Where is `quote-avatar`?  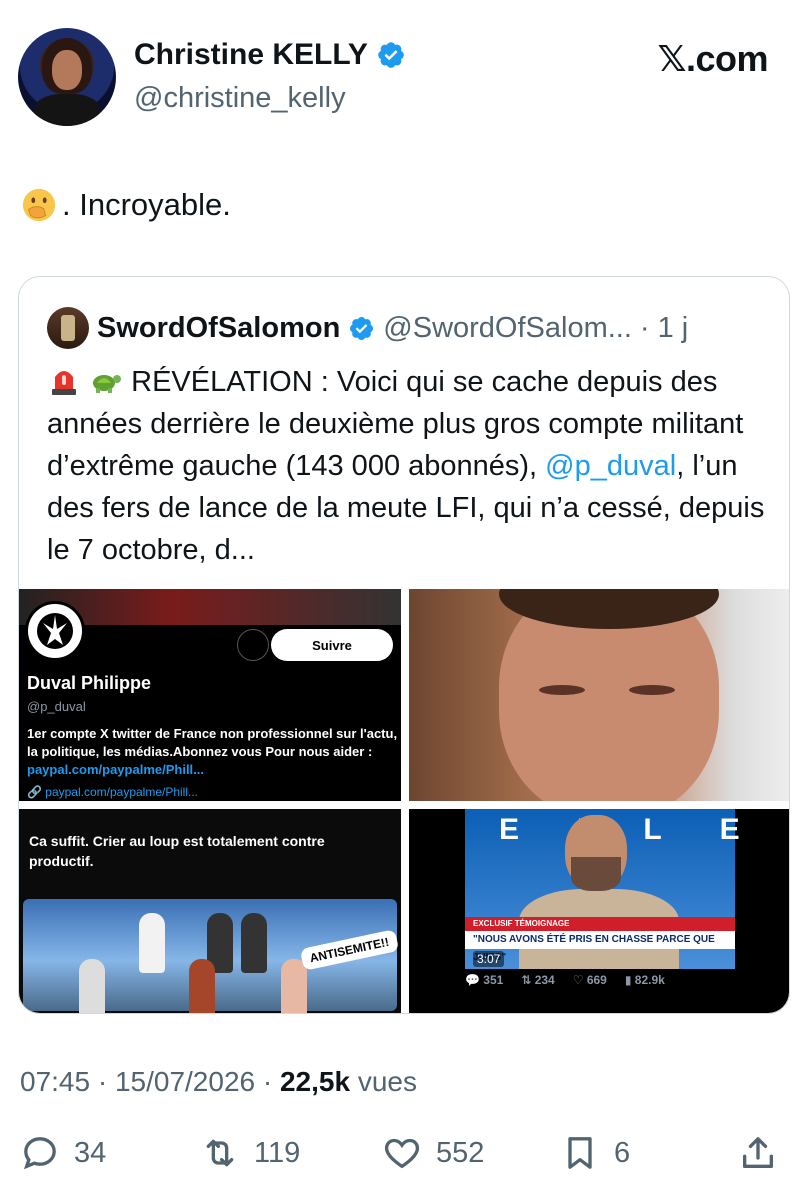 quote-avatar is located at coordinates (68, 328).